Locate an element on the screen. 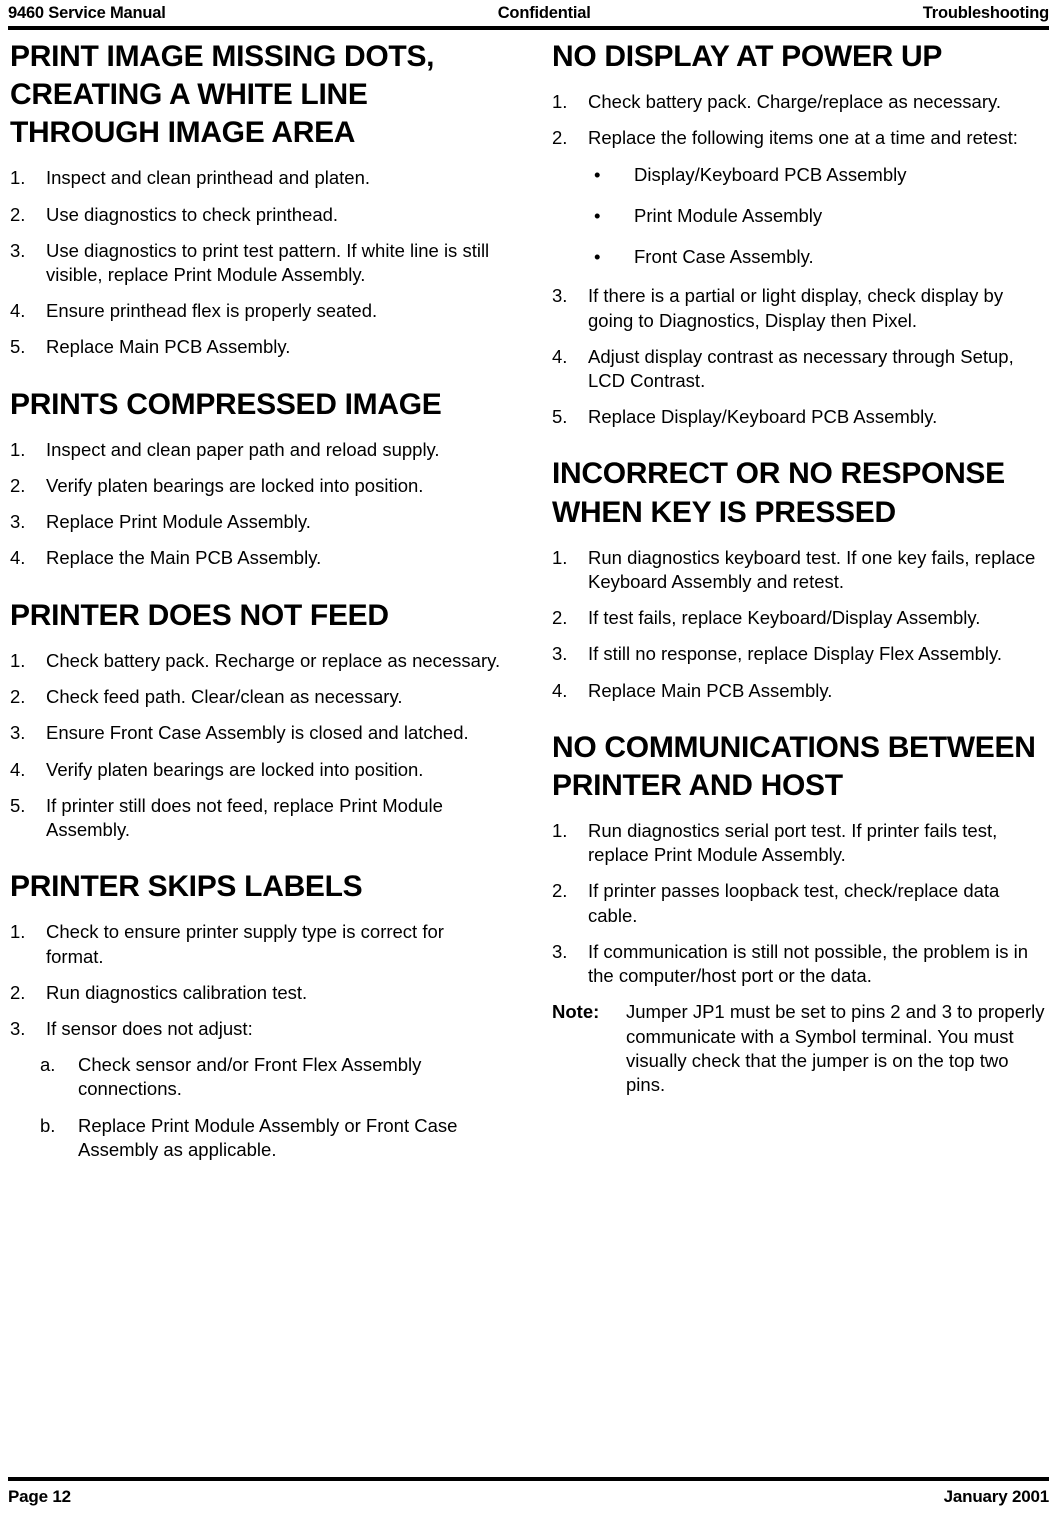  list-item: • Print Module Assembly is located at coordinates (802, 216).